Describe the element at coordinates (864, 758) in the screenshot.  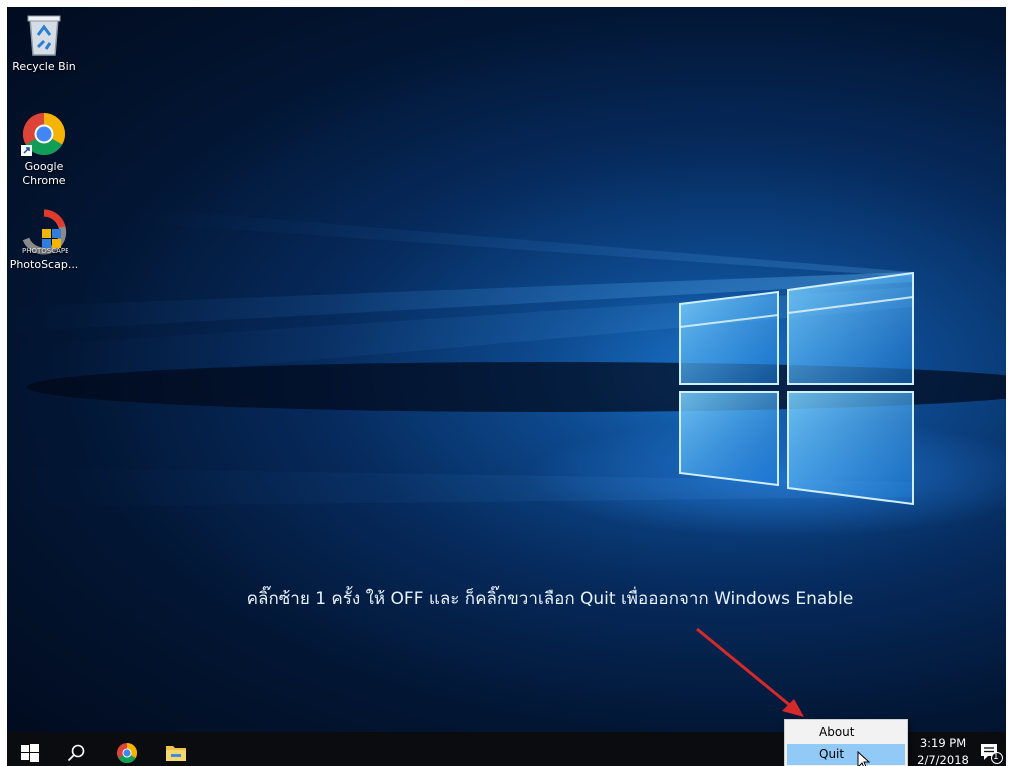
I see `mouse-cursor-icon` at that location.